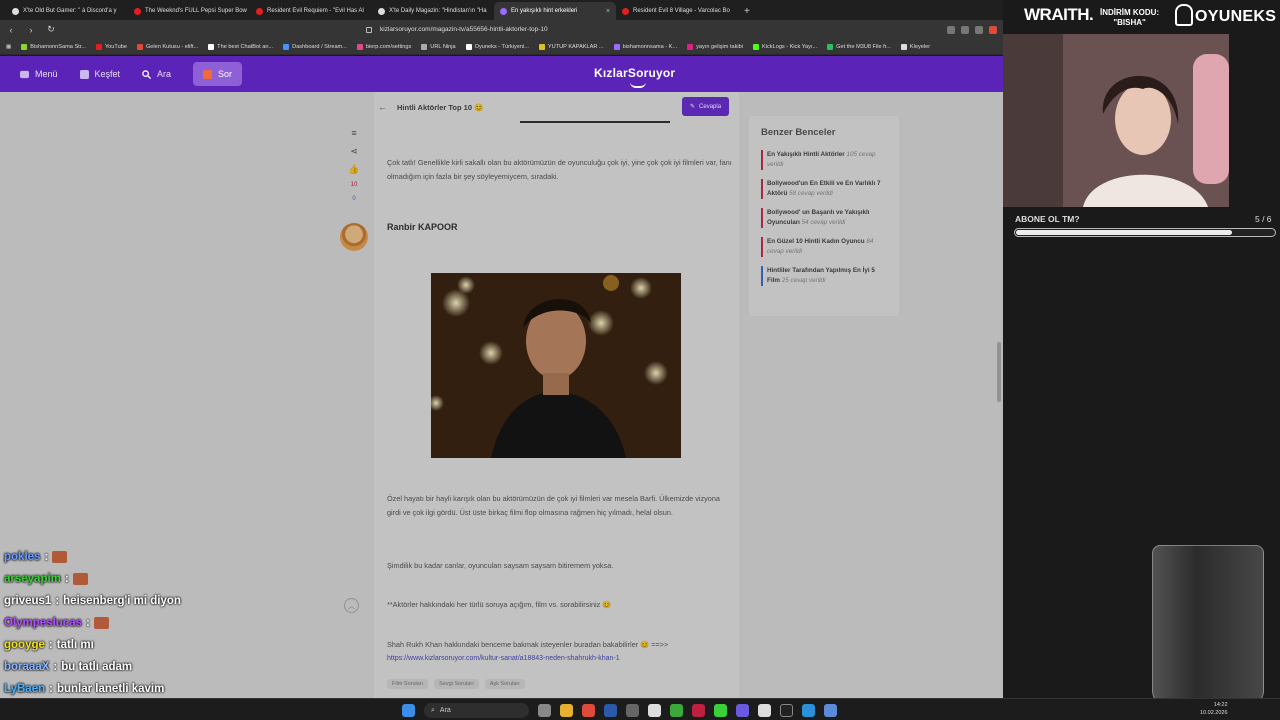 This screenshot has width=1280, height=720. I want to click on answer-button: ✎ Cevapla, so click(706, 106).